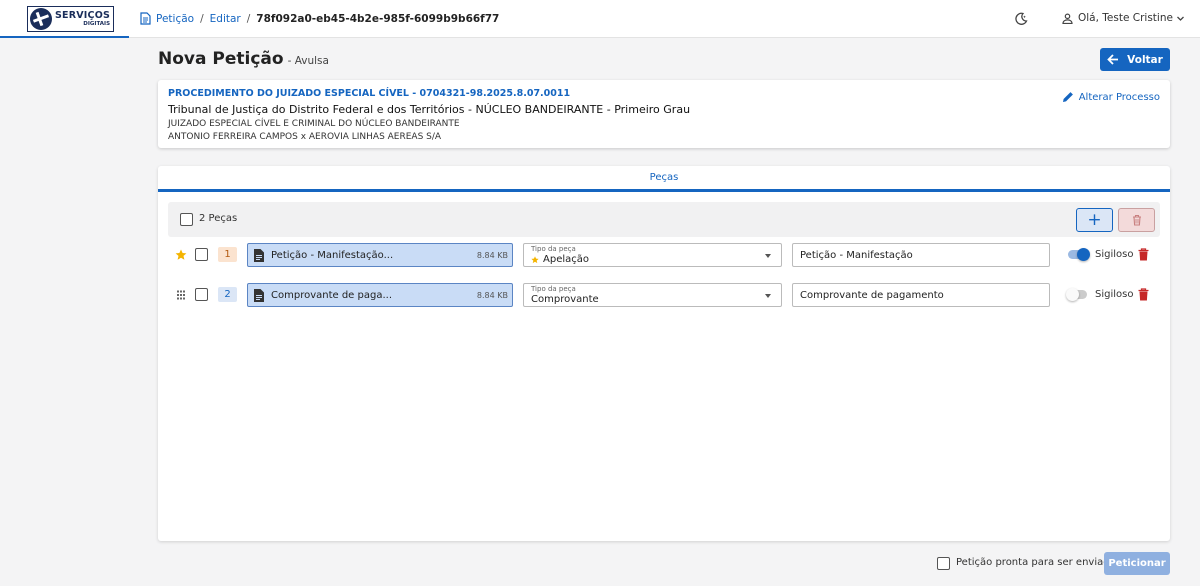 The image size is (1200, 586). I want to click on ready-to-send-checkbox, so click(943, 563).